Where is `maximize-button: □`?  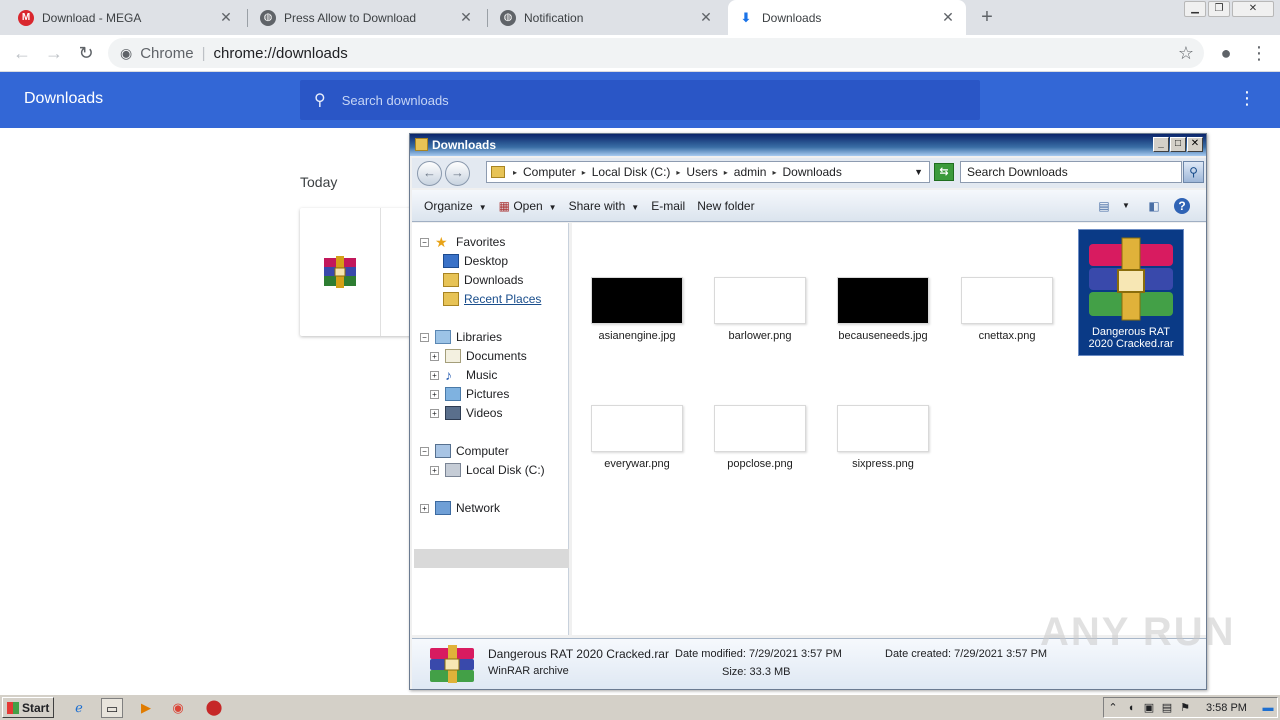
maximize-button: □ is located at coordinates (1178, 144).